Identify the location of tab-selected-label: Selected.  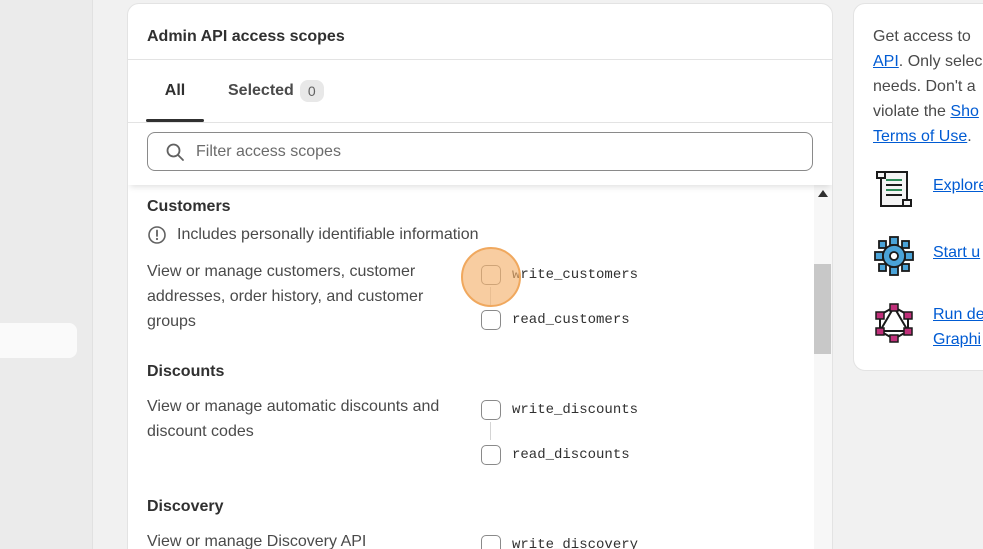
(261, 90).